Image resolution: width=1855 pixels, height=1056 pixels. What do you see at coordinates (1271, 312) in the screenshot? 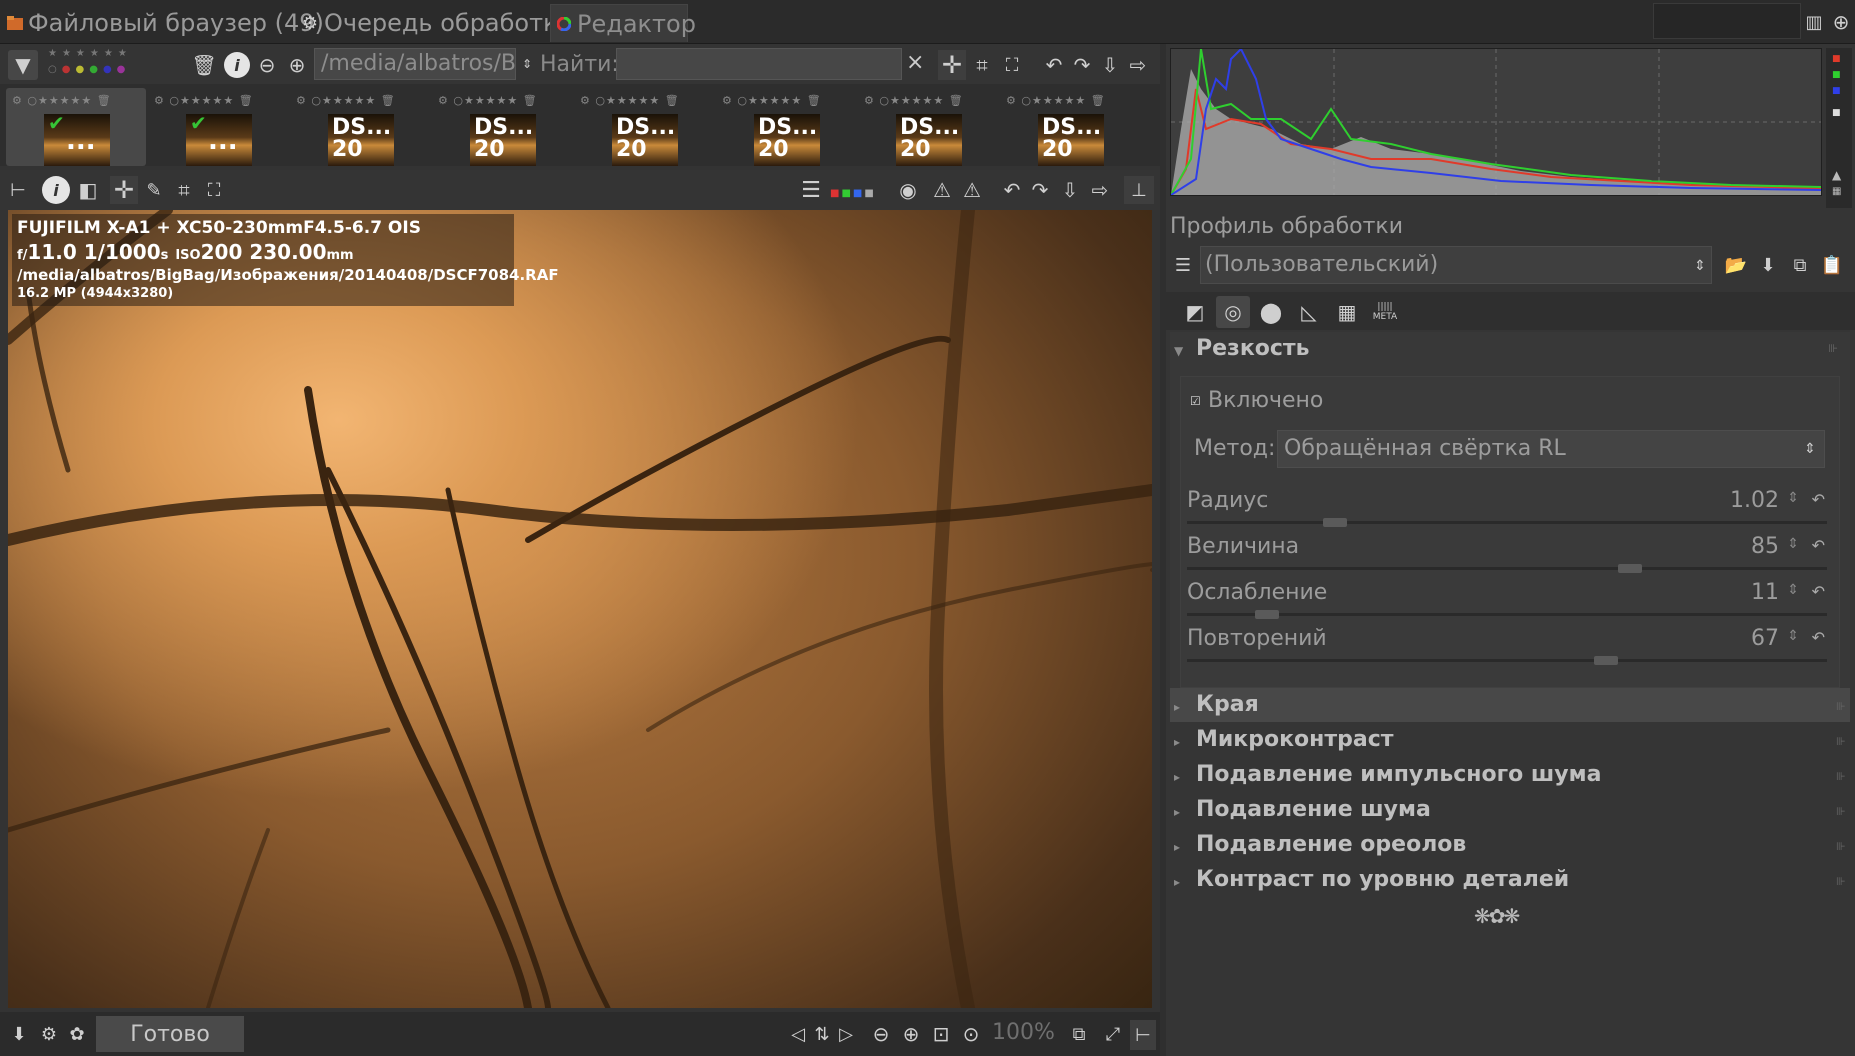
I see `color-icon: ⬤` at bounding box center [1271, 312].